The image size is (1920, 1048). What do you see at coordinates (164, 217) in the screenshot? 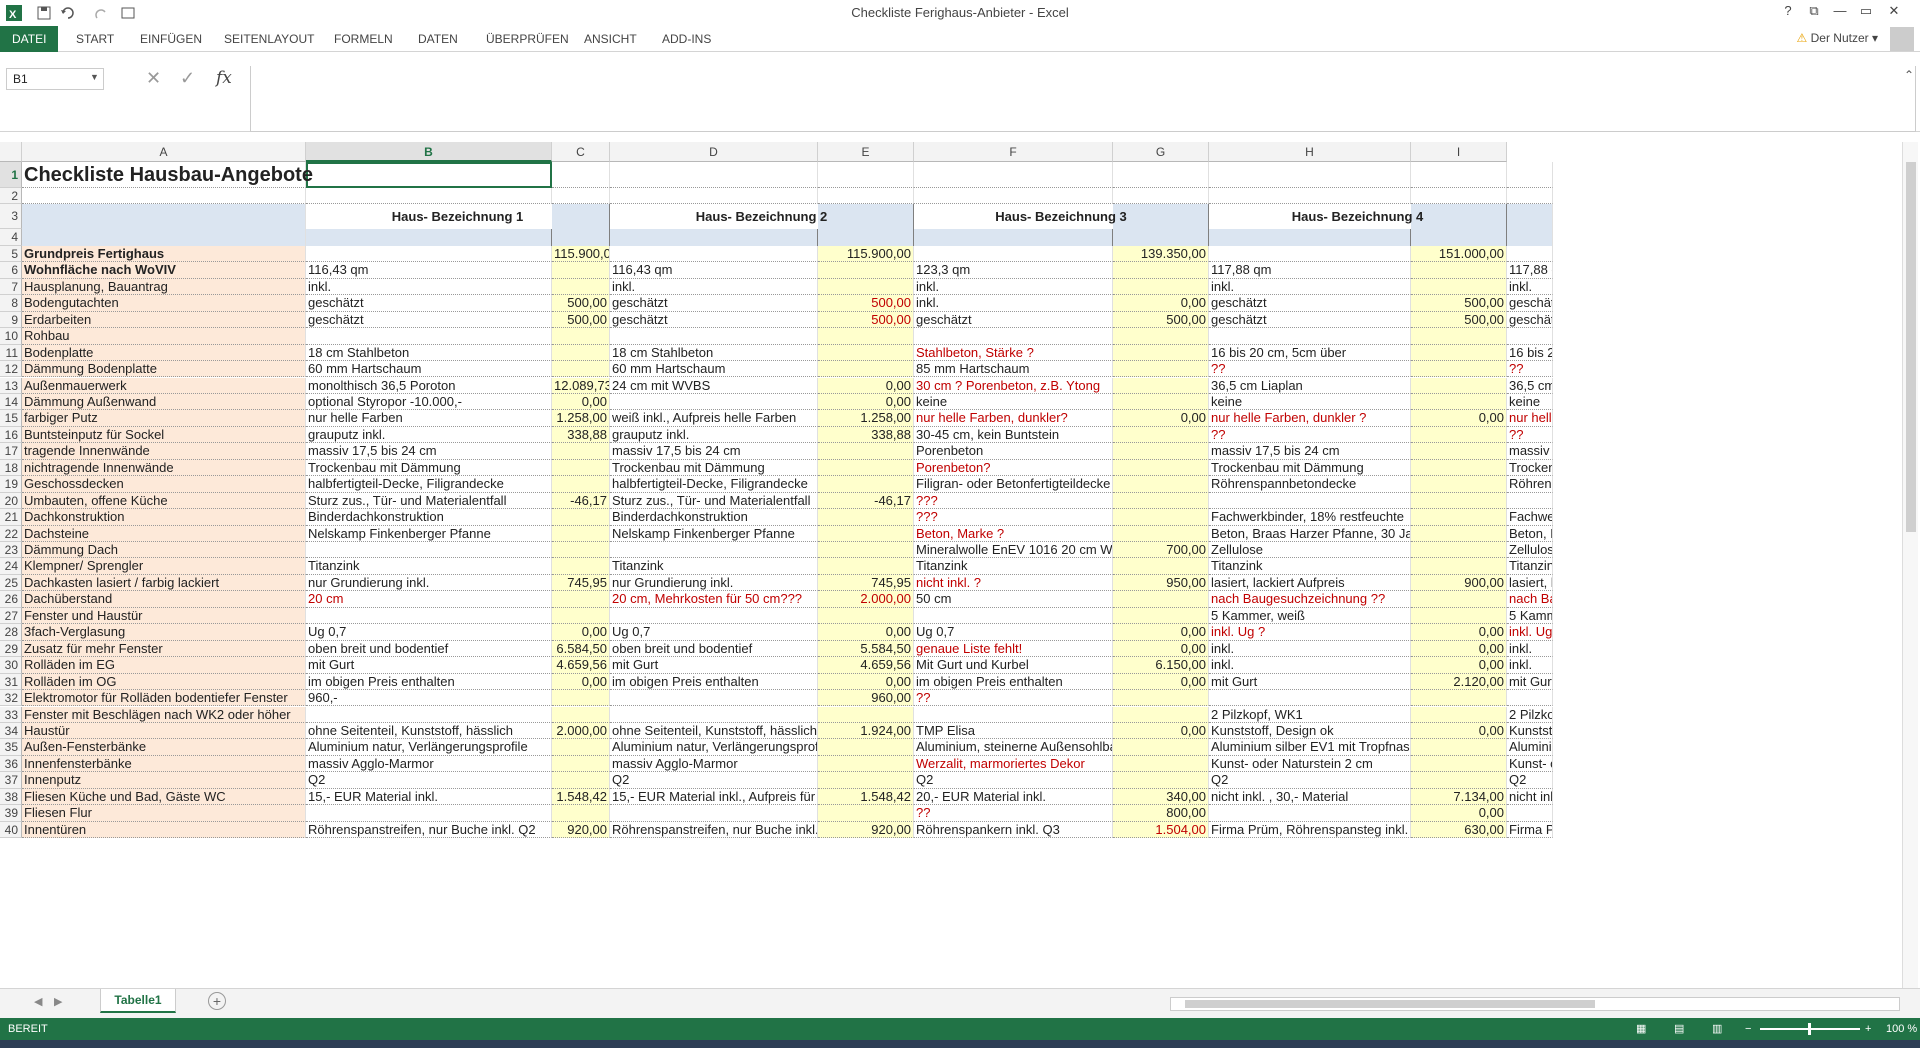
I see `cell-a3` at bounding box center [164, 217].